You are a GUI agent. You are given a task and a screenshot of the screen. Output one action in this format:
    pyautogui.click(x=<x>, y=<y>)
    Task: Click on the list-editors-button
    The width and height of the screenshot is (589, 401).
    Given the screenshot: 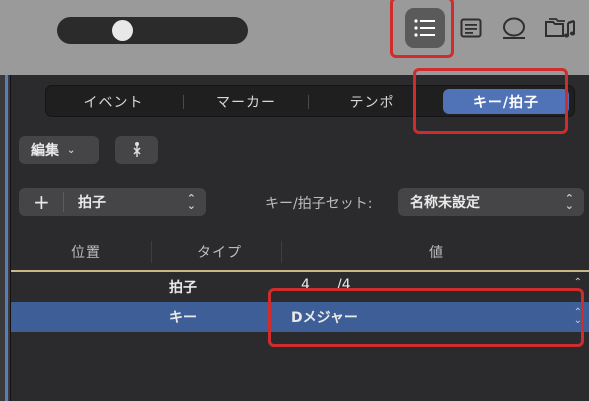 What is the action you would take?
    pyautogui.click(x=425, y=28)
    